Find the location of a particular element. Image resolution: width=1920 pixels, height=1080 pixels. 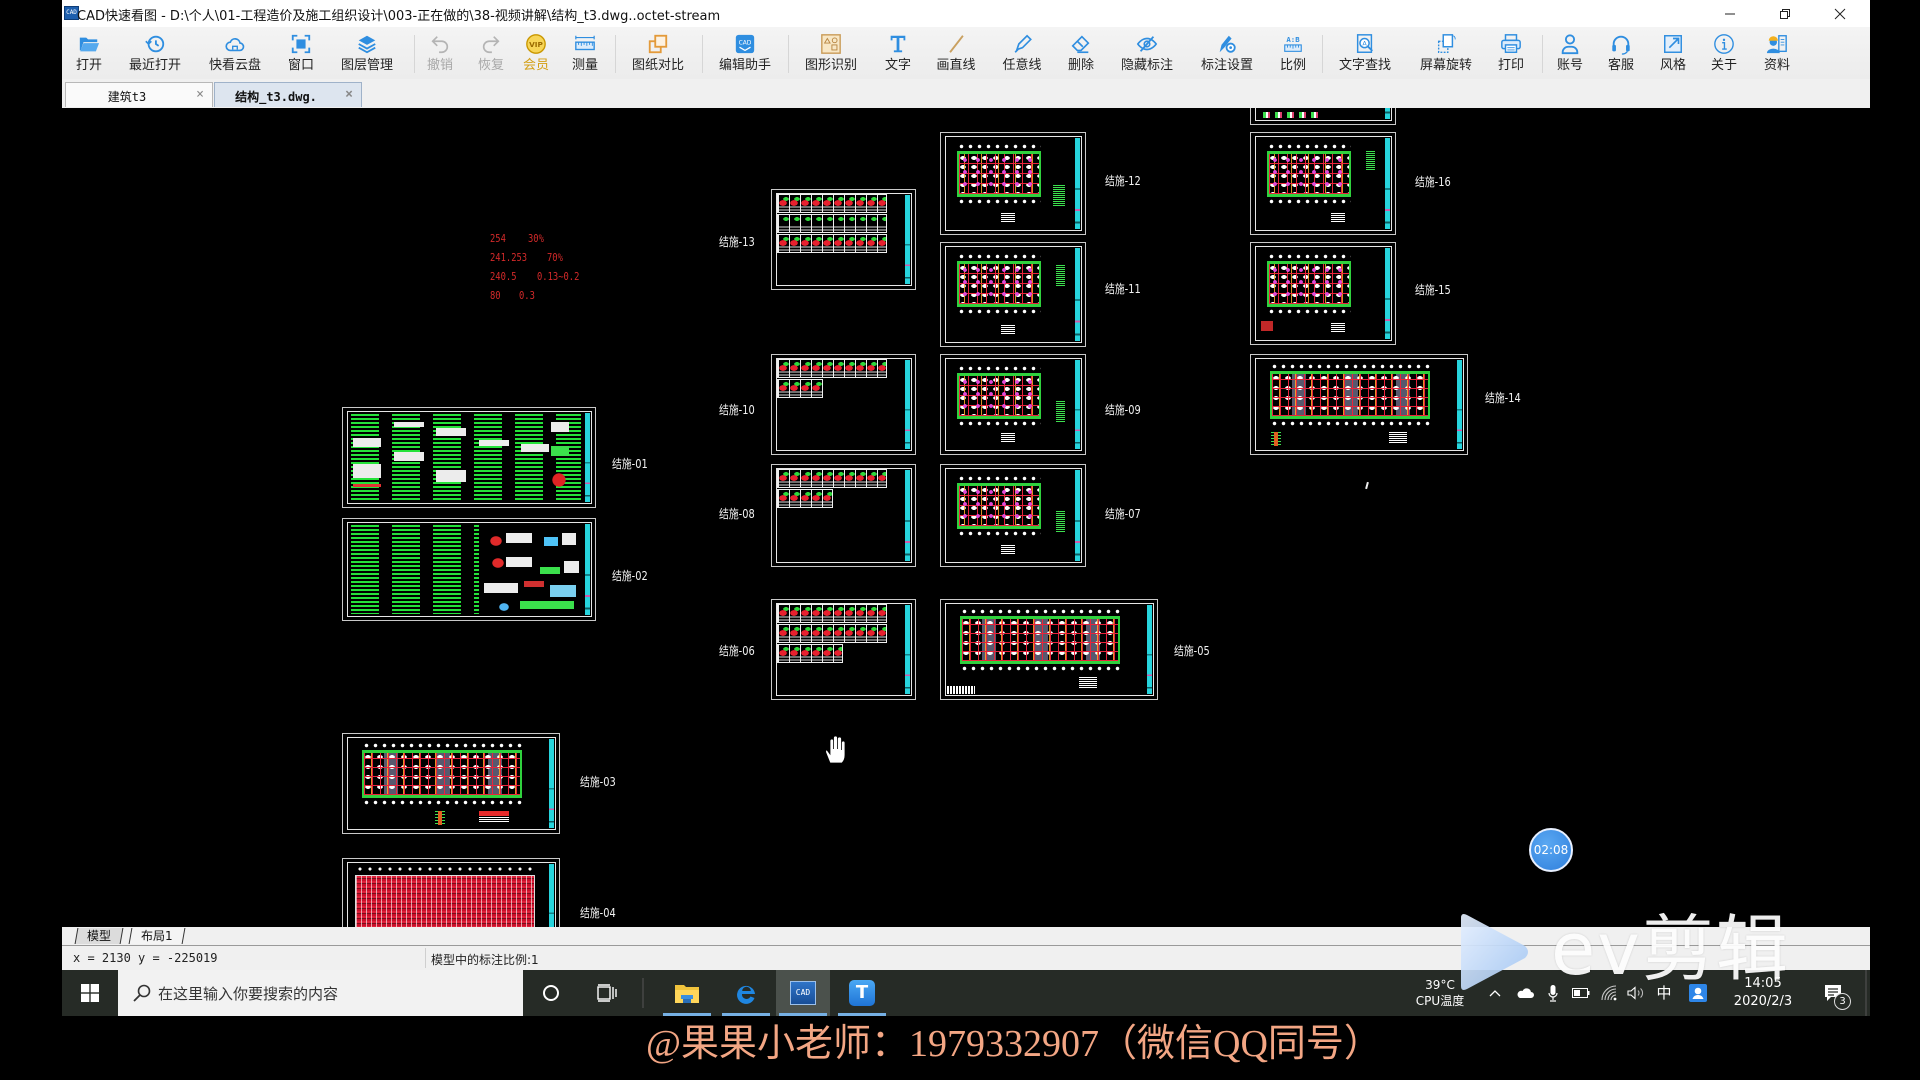

toolbar-scale-button: A:B 比例 is located at coordinates (1293, 53).